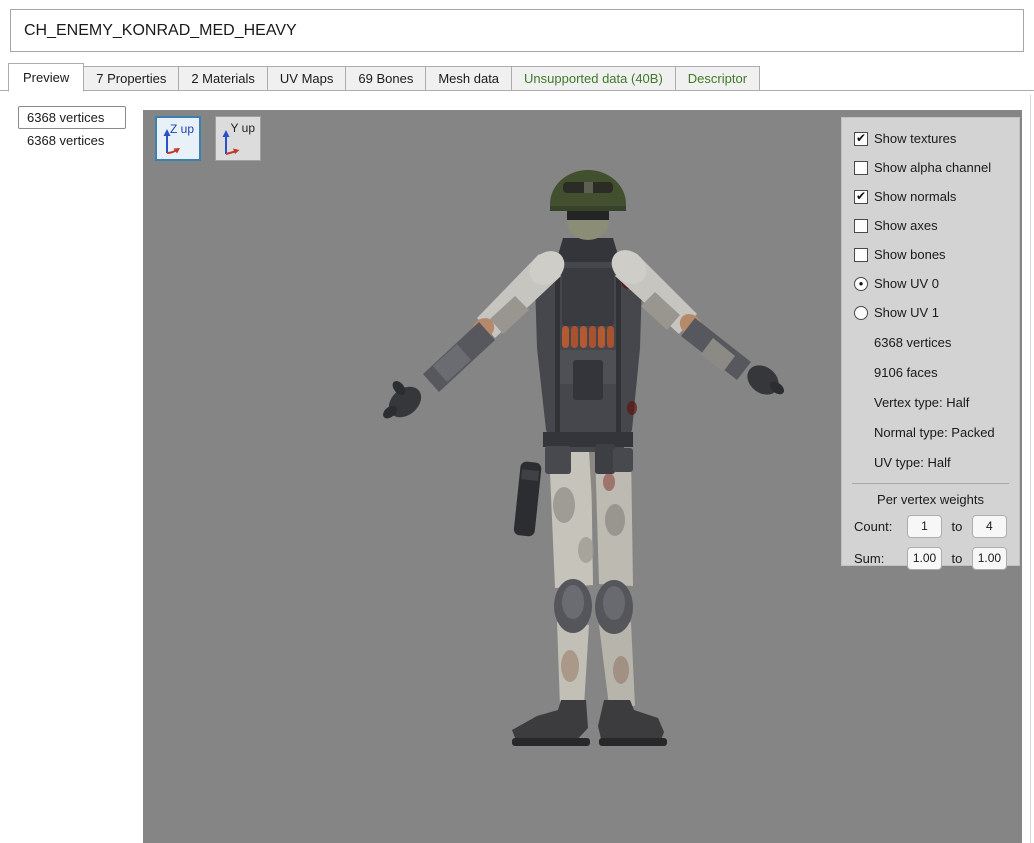 The width and height of the screenshot is (1034, 843). I want to click on lod-list: 6368 vertices 6368 vertices, so click(72, 129).